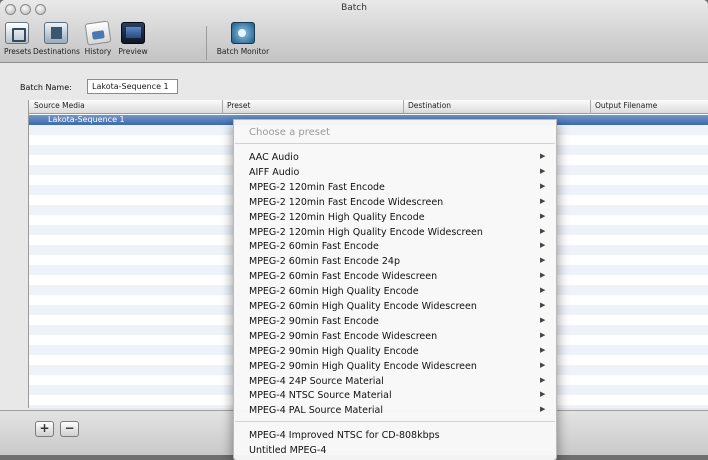 Image resolution: width=708 pixels, height=460 pixels. I want to click on preset-menu-item-label: MPEG-2 60min Fast Encode, so click(314, 247).